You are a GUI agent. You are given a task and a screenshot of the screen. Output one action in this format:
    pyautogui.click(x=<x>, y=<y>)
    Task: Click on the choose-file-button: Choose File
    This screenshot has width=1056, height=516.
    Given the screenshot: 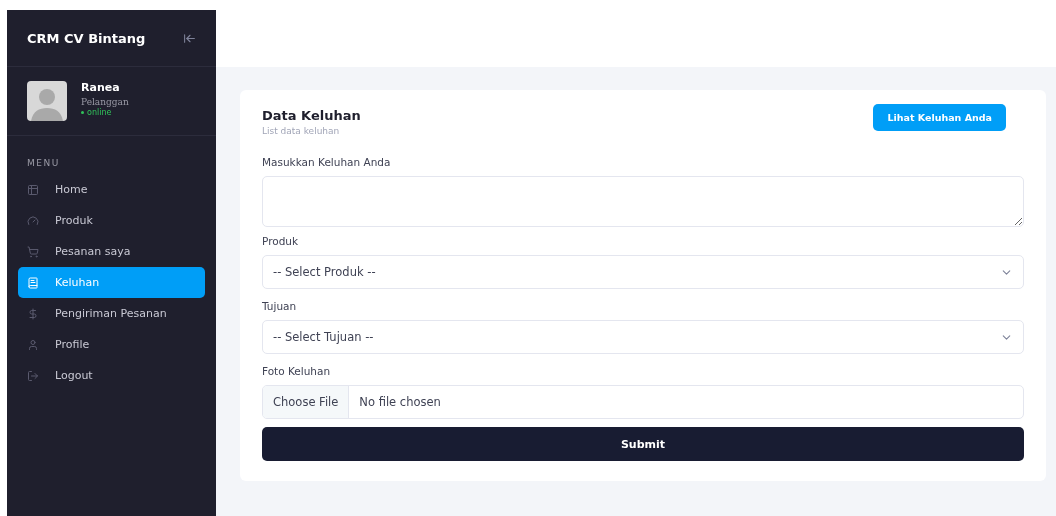 What is the action you would take?
    pyautogui.click(x=306, y=402)
    